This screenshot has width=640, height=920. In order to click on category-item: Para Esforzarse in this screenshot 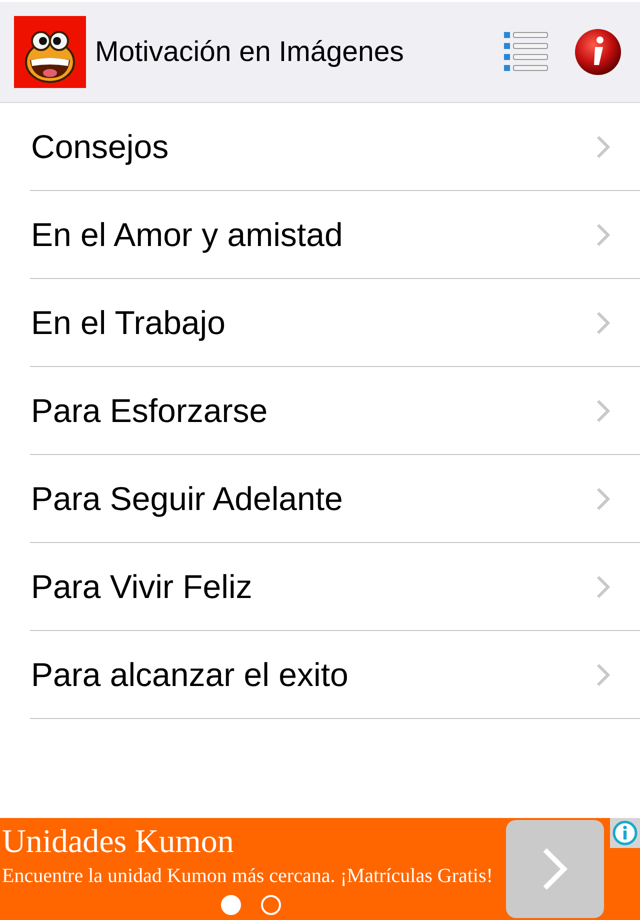, I will do `click(335, 411)`.